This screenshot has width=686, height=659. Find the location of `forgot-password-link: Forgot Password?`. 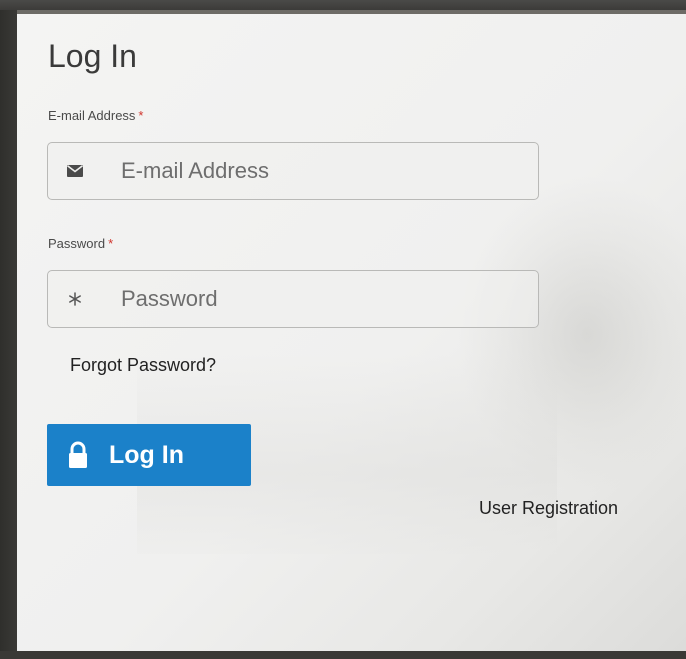

forgot-password-link: Forgot Password? is located at coordinates (143, 365).